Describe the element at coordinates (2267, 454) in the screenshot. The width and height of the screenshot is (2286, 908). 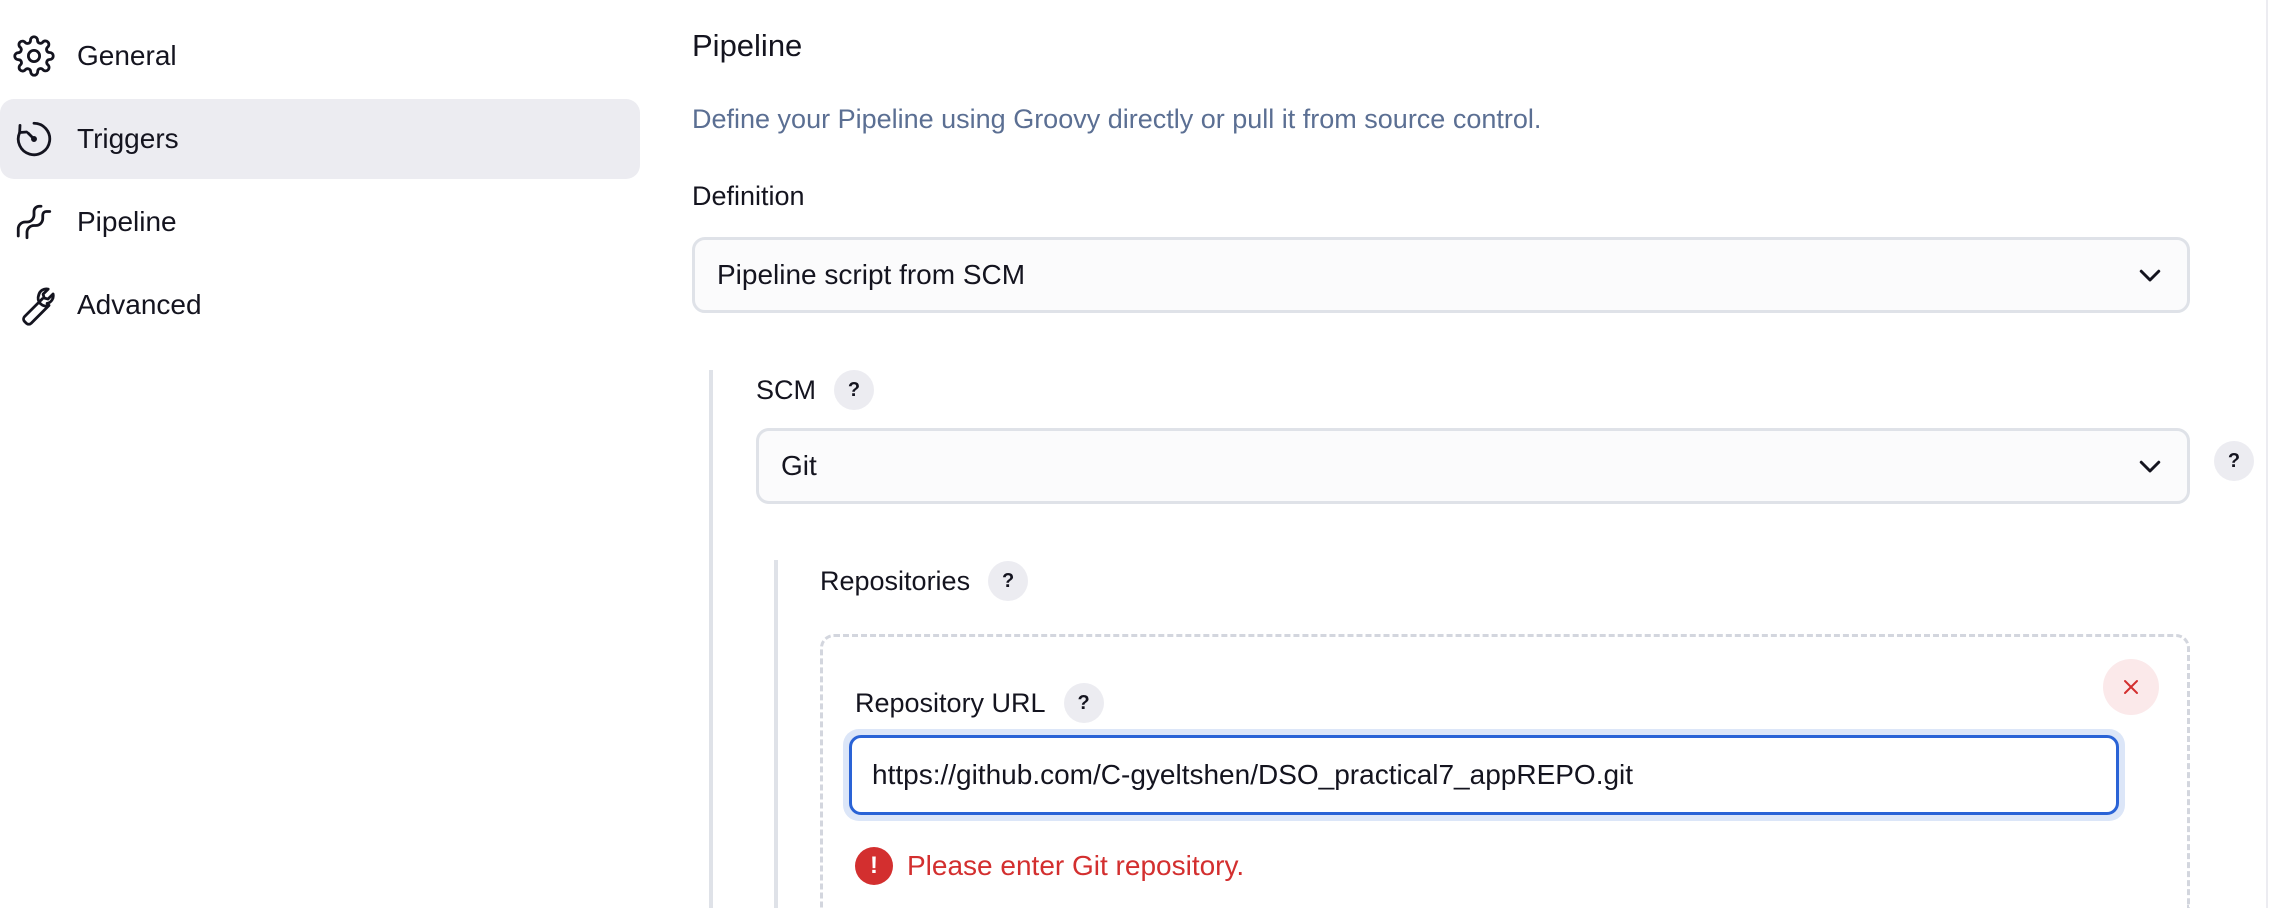
I see `scrollbar-track` at that location.